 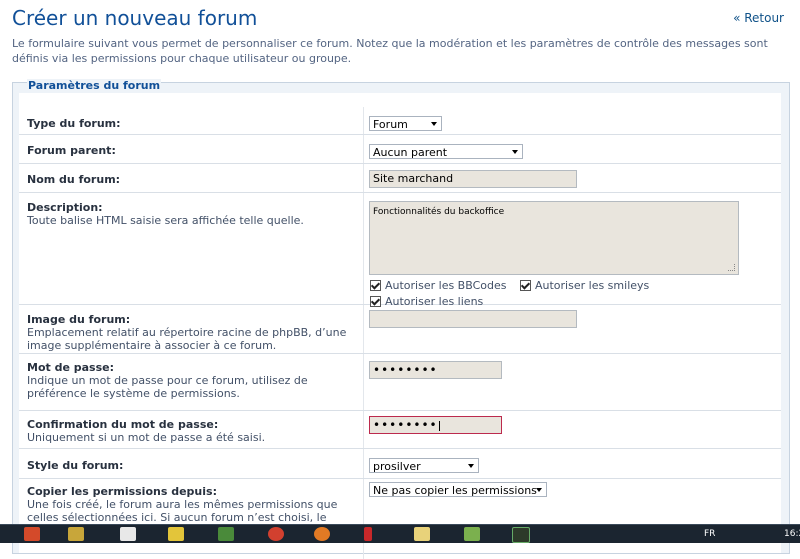 I want to click on row-forum-style: Style du forum: prosilver, so click(x=400, y=464).